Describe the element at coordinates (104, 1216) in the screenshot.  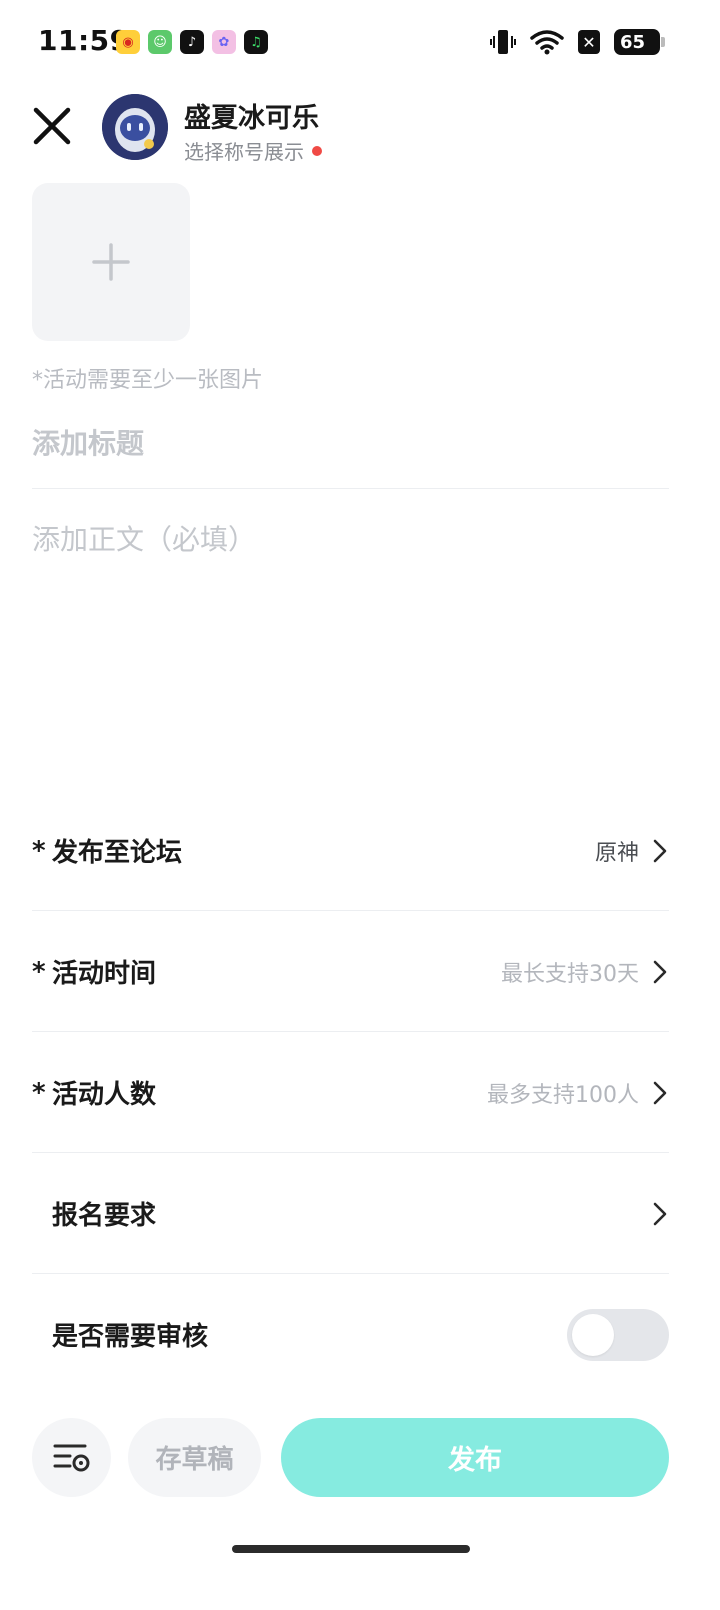
I see `signup-requirements-label: 报名要求` at that location.